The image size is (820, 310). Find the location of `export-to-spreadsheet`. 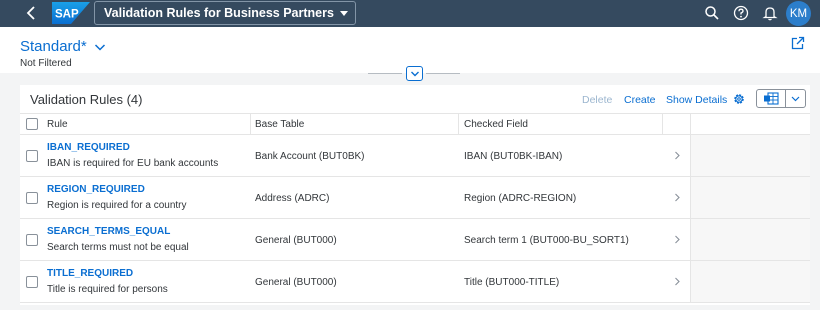

export-to-spreadsheet is located at coordinates (771, 98).